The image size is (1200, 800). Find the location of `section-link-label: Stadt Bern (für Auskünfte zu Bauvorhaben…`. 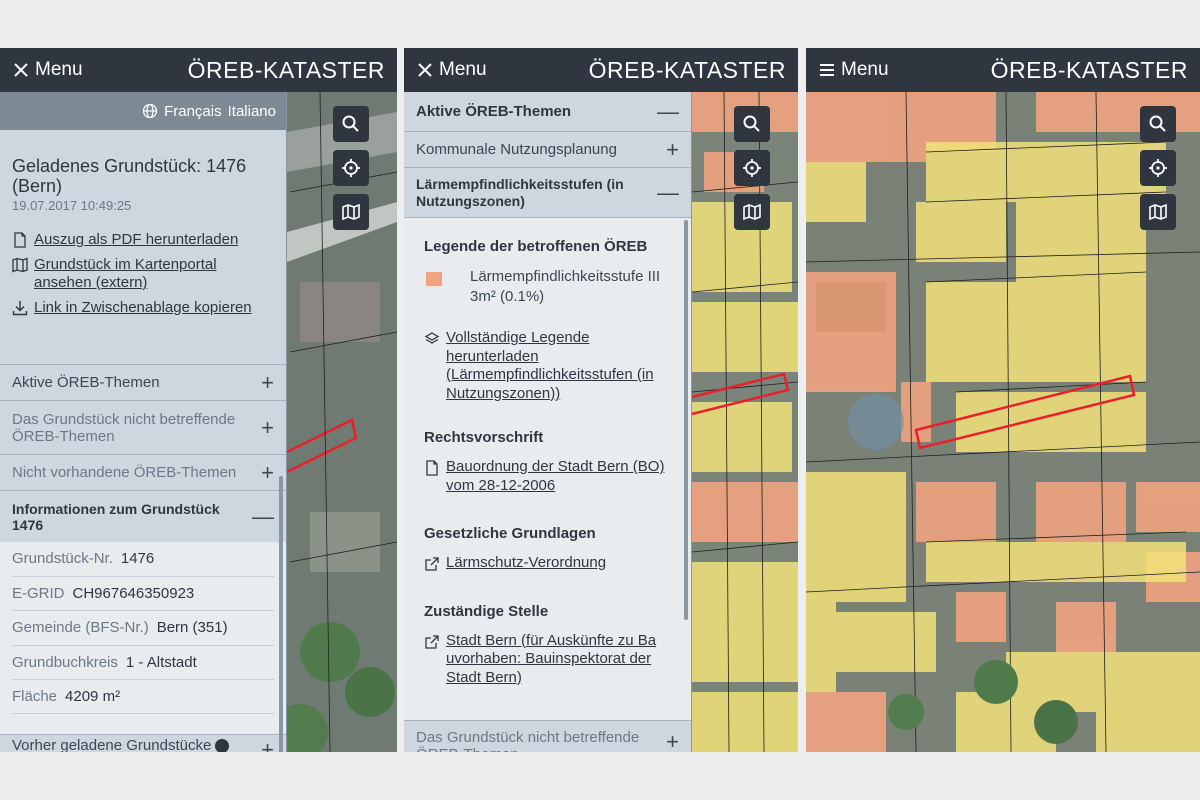

section-link-label: Stadt Bern (für Auskünfte zu Bauvorhaben… is located at coordinates (551, 658).